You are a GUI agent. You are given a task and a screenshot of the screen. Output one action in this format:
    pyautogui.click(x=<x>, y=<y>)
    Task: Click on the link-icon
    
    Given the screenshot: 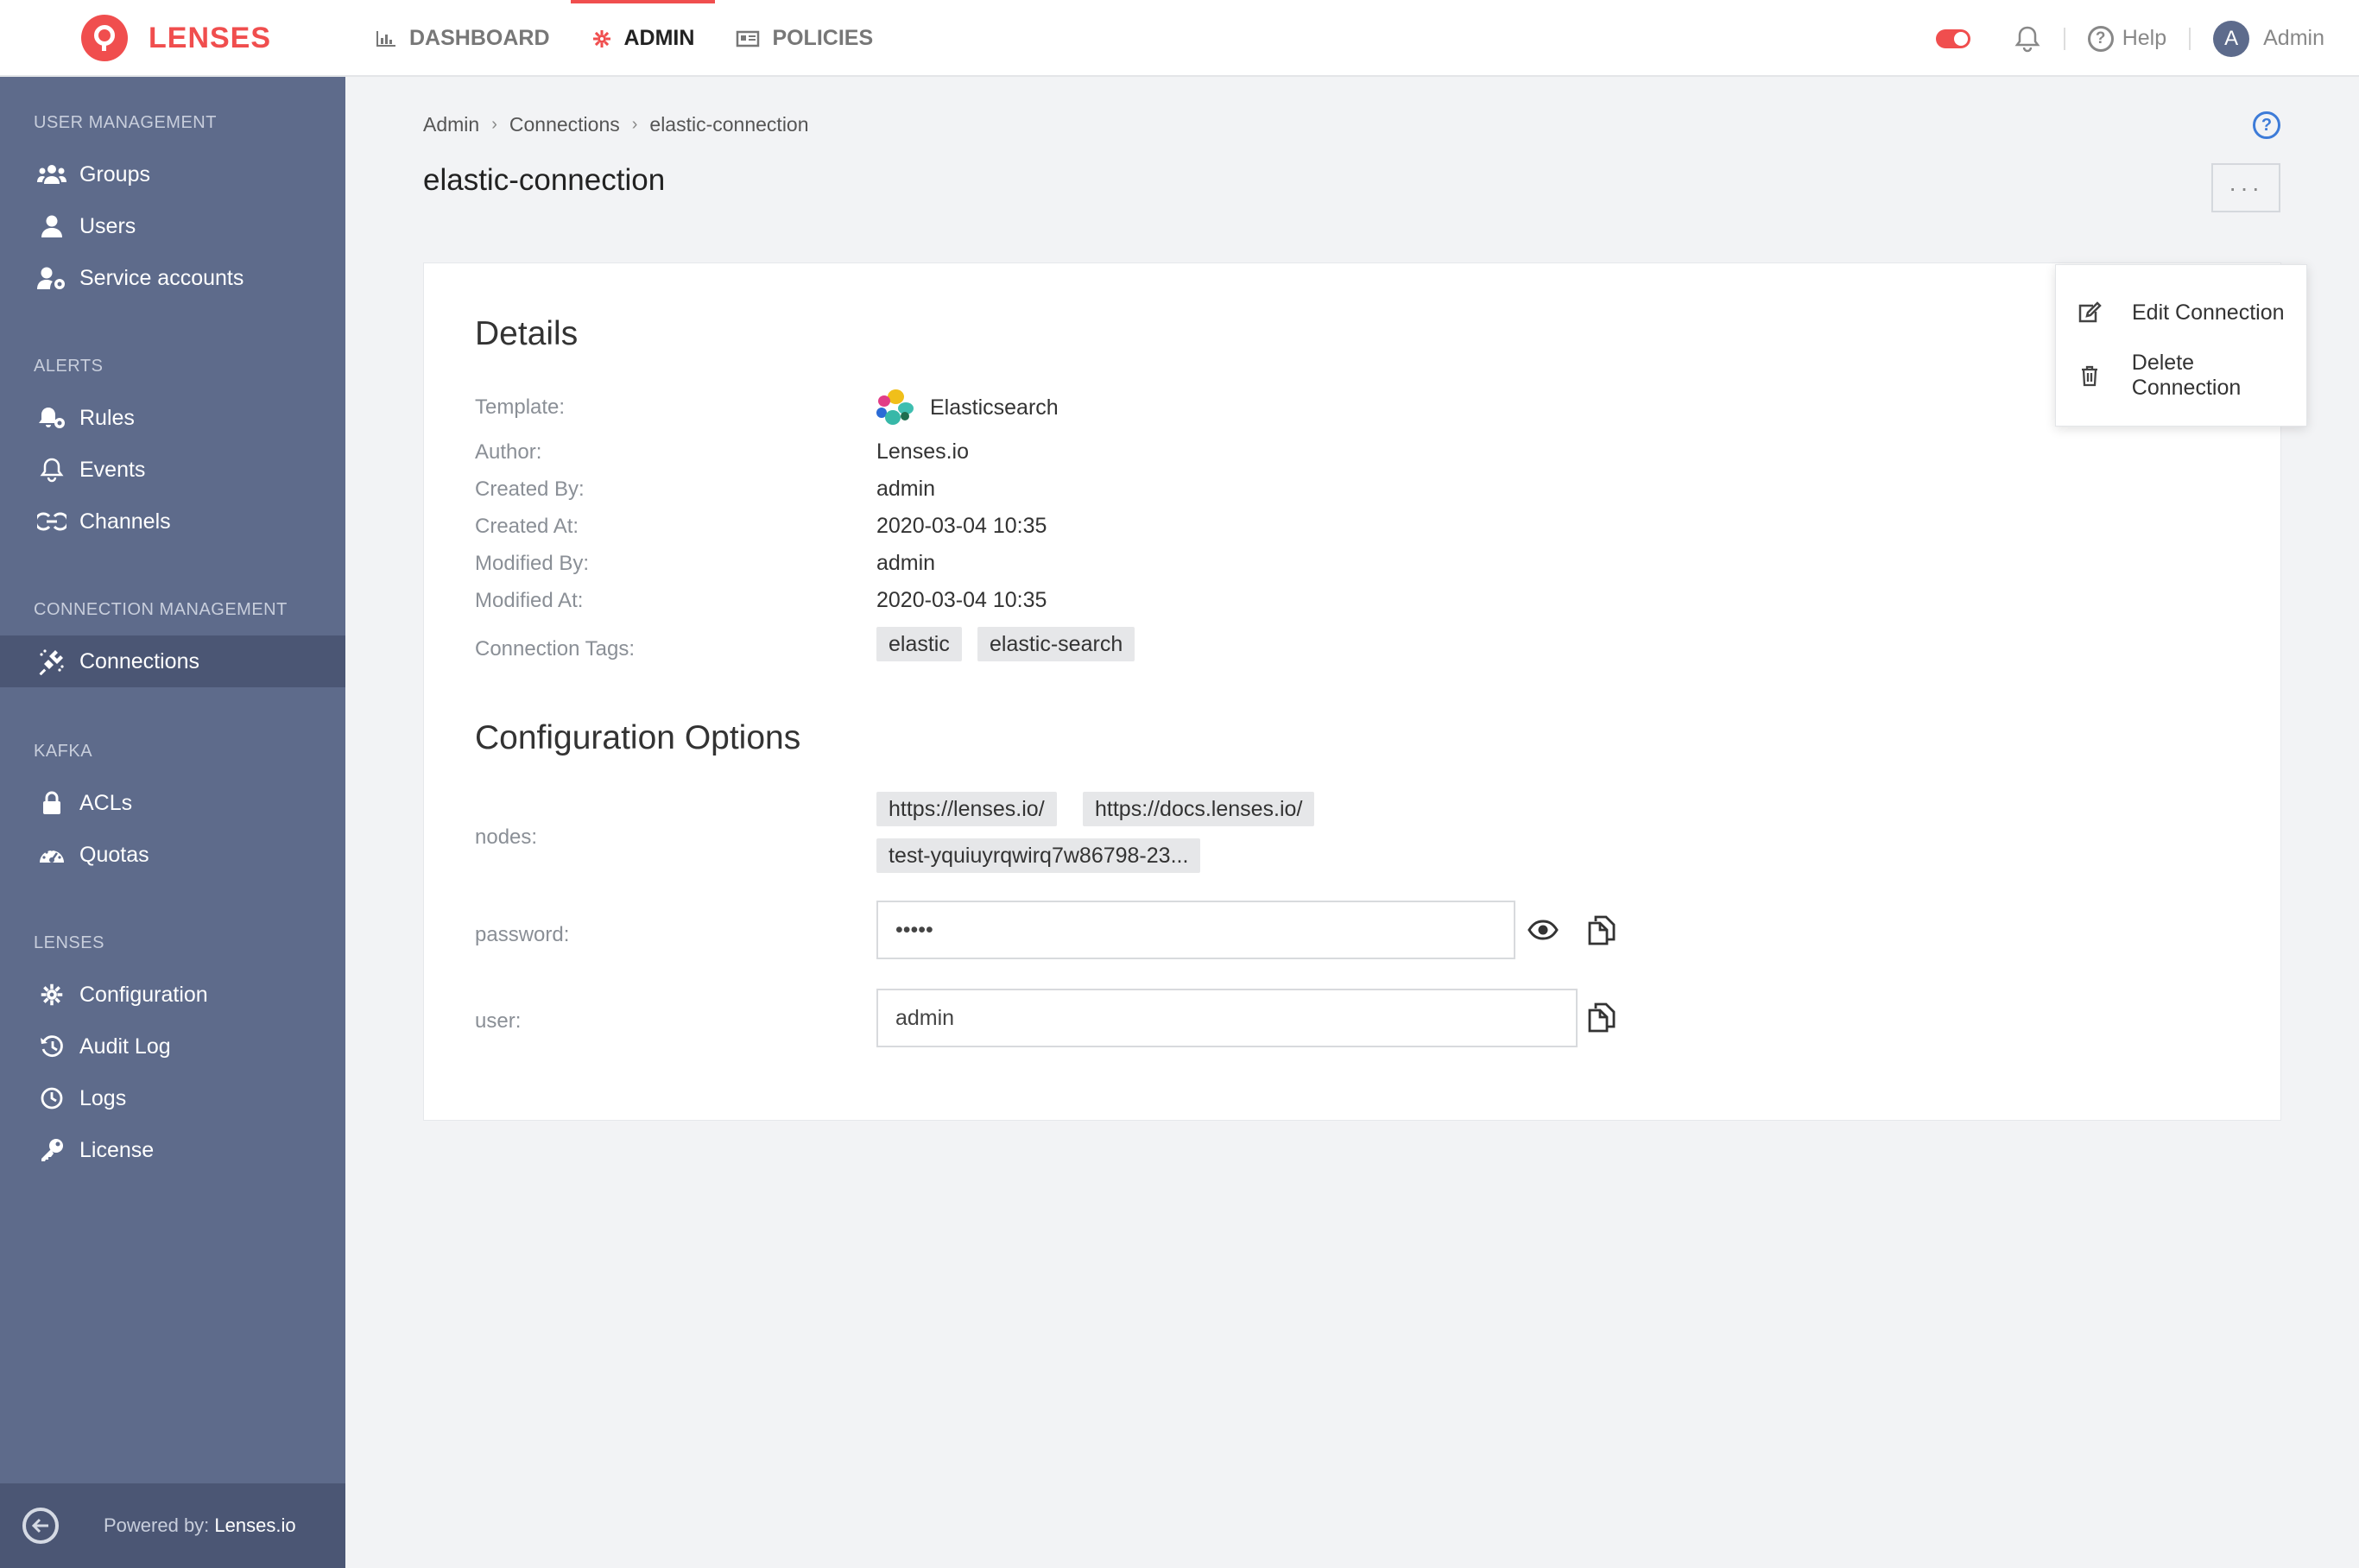 What is the action you would take?
    pyautogui.click(x=51, y=522)
    